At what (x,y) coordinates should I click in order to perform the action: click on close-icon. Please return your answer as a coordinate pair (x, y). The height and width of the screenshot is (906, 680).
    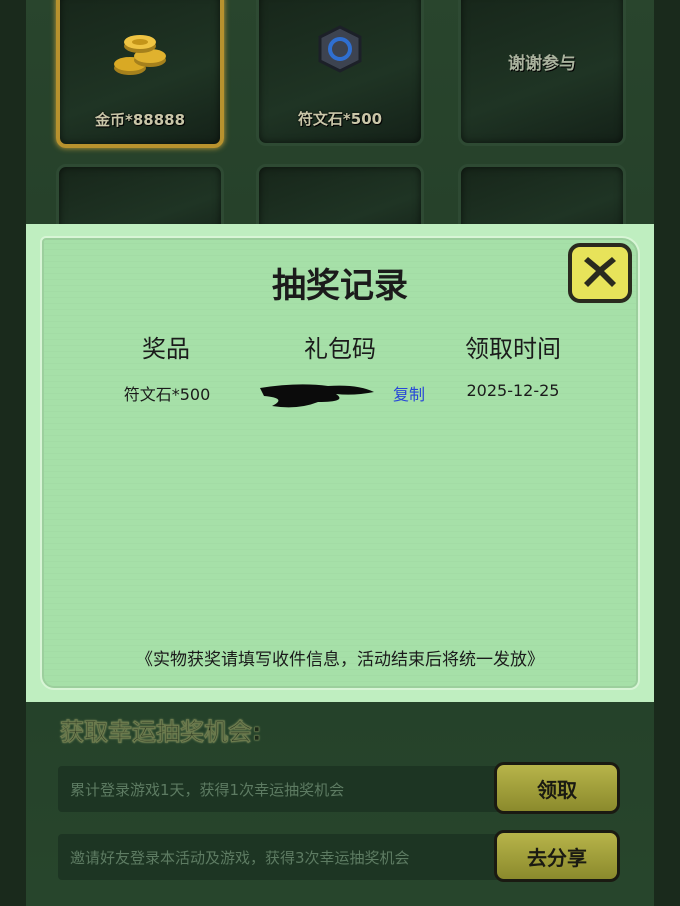
    Looking at the image, I should click on (600, 273).